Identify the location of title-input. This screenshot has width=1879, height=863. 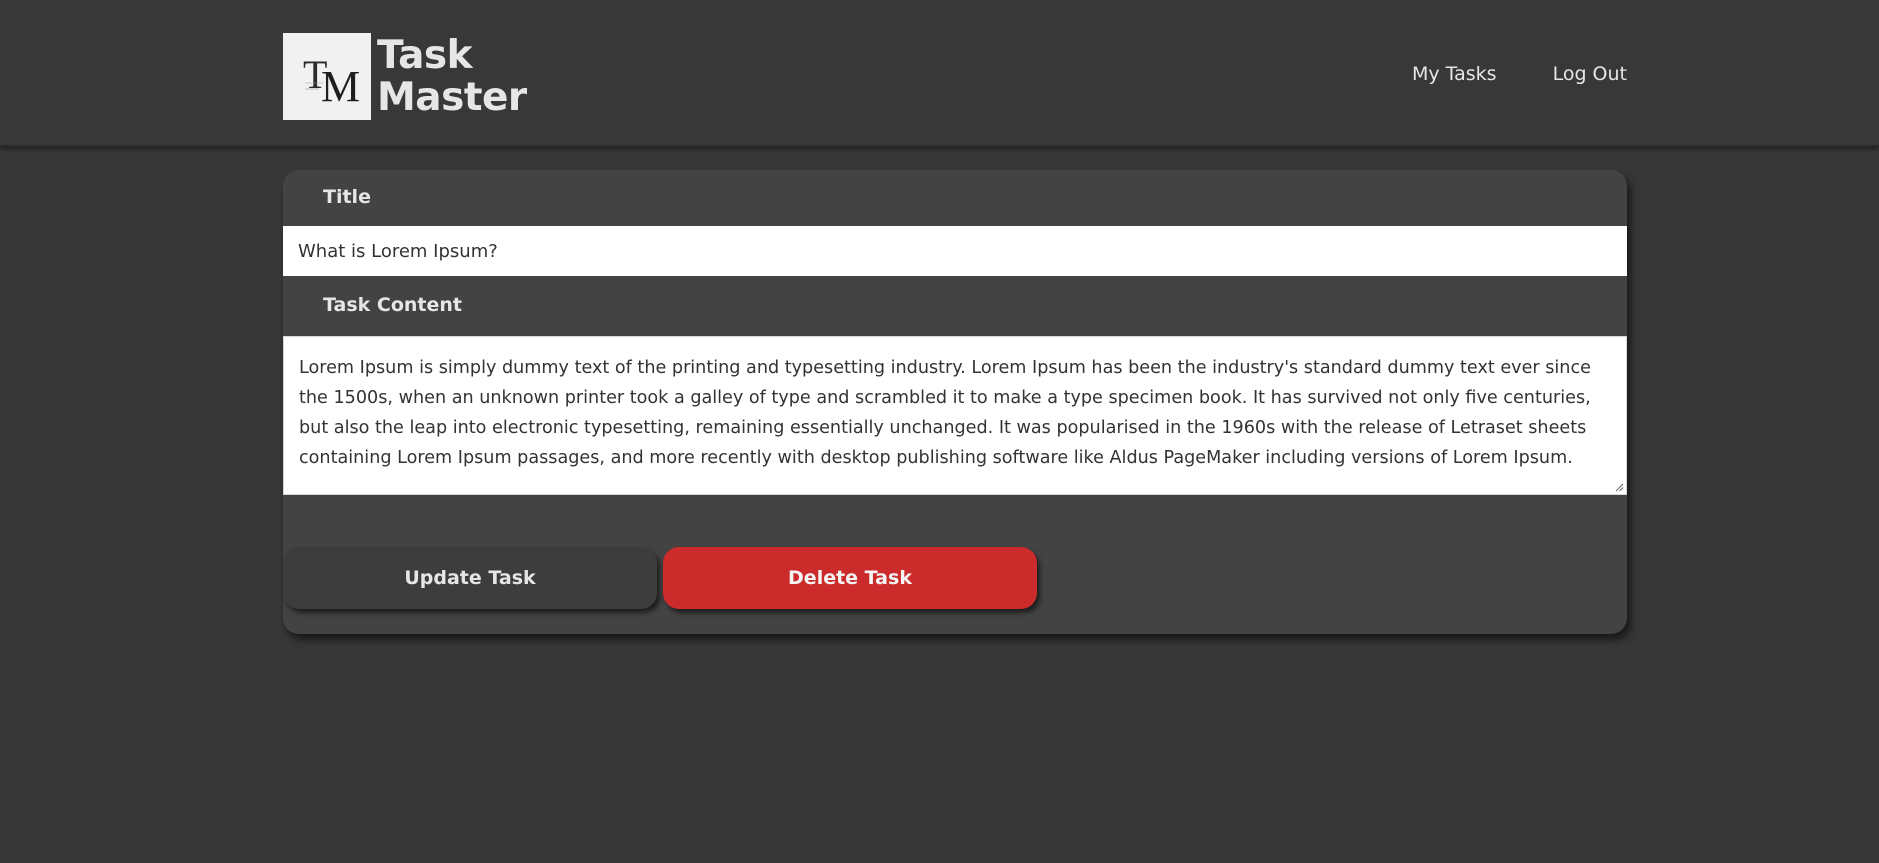
(955, 251).